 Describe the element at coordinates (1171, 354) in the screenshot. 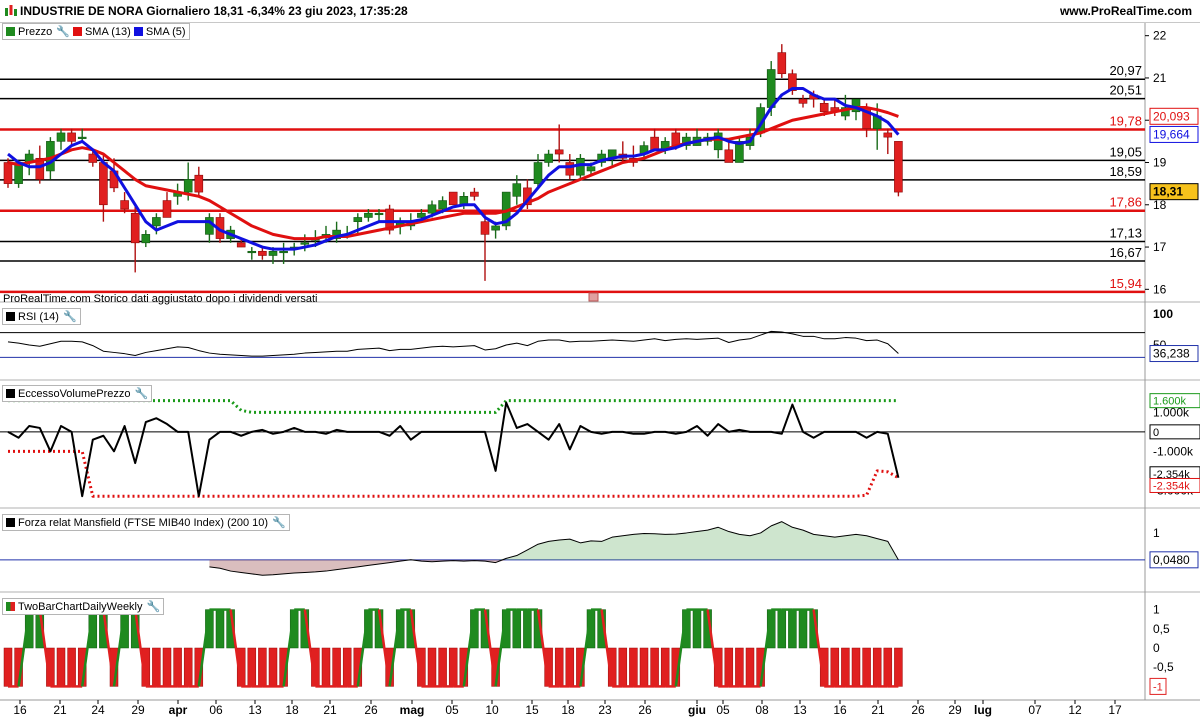

I see `rsi-value-text: 36,238` at that location.